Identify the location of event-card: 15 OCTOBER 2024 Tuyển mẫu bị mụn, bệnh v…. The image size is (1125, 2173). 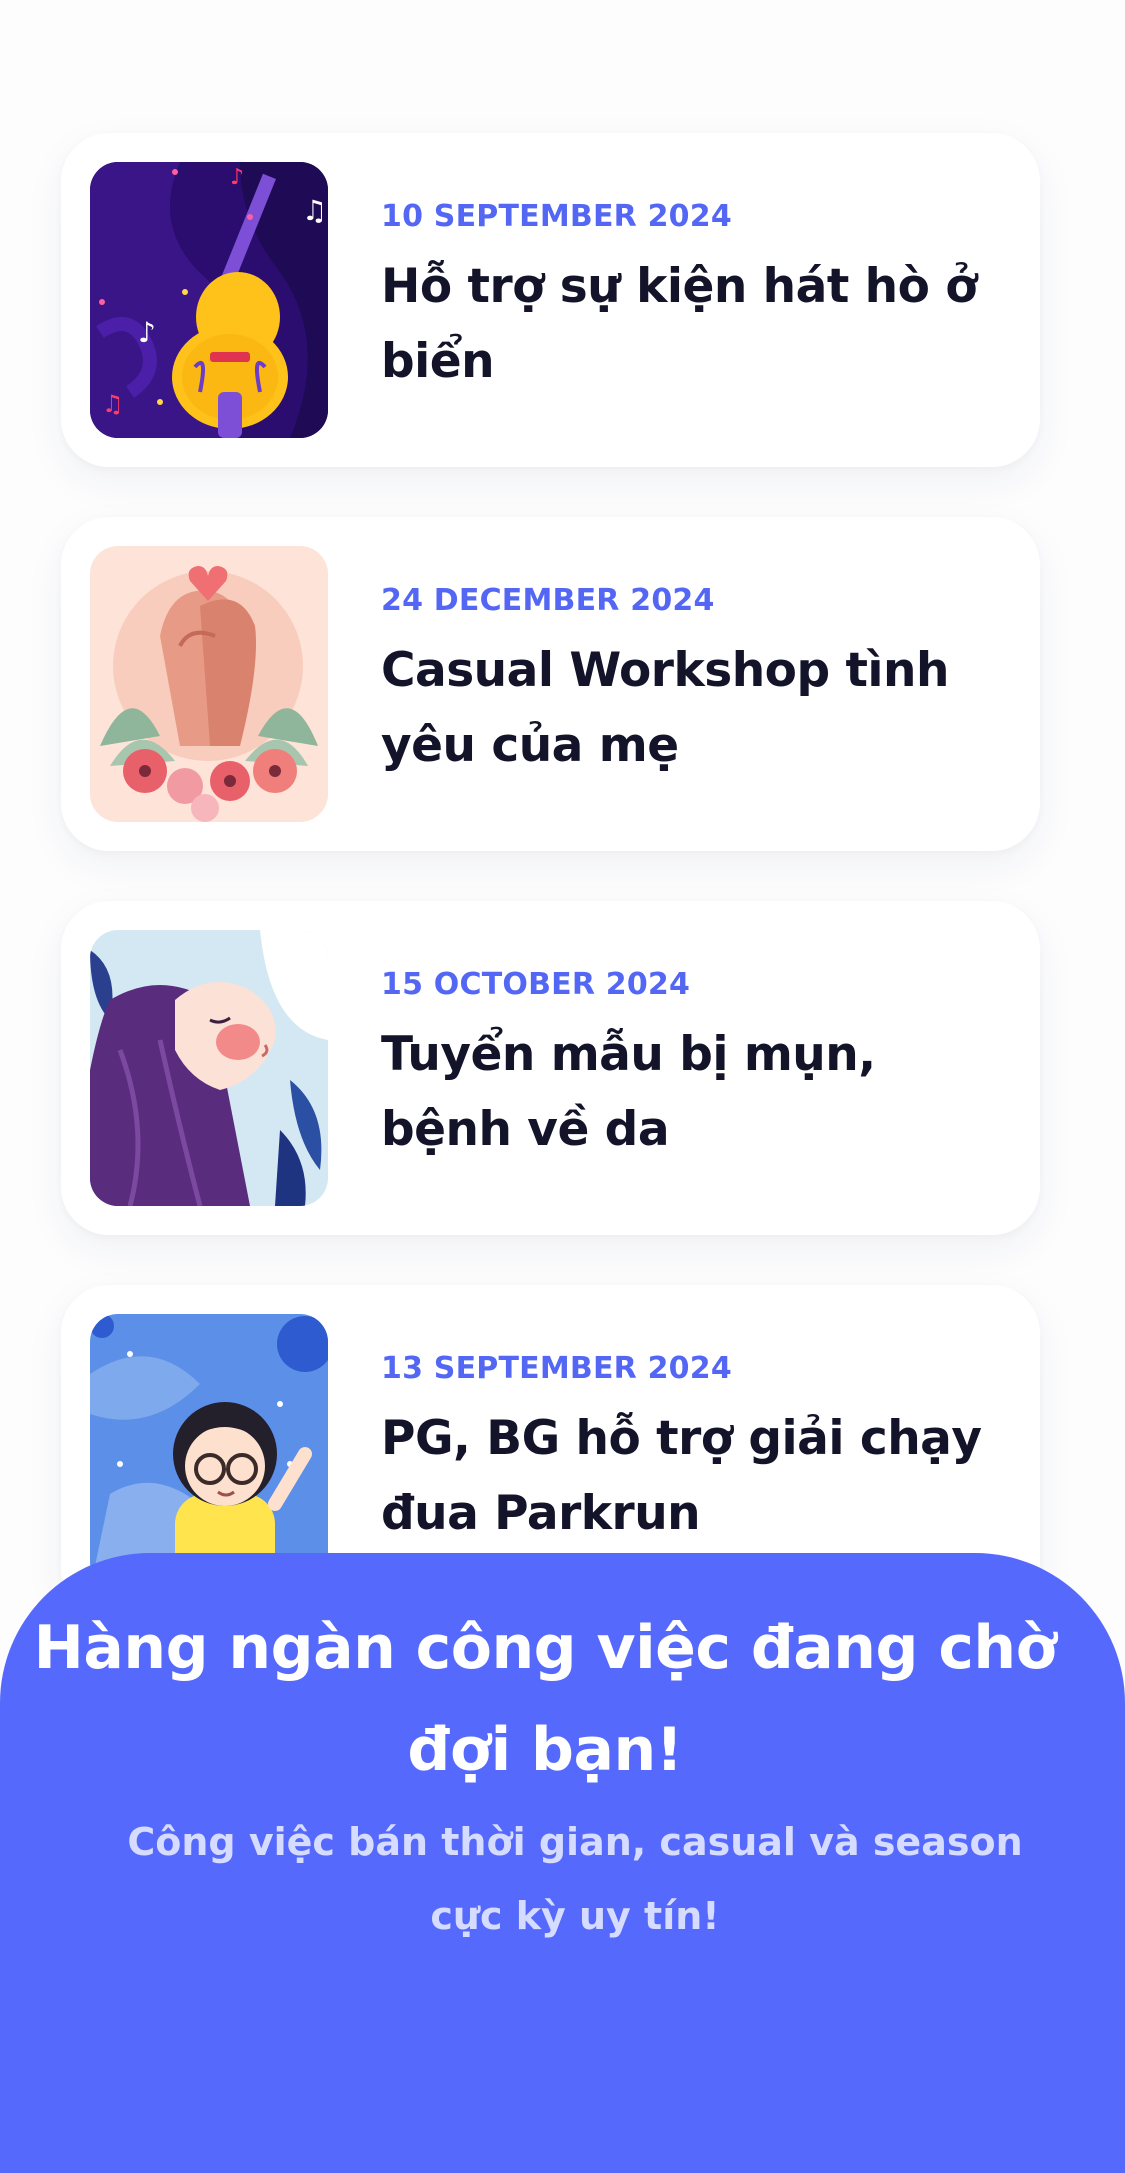
(550, 1068).